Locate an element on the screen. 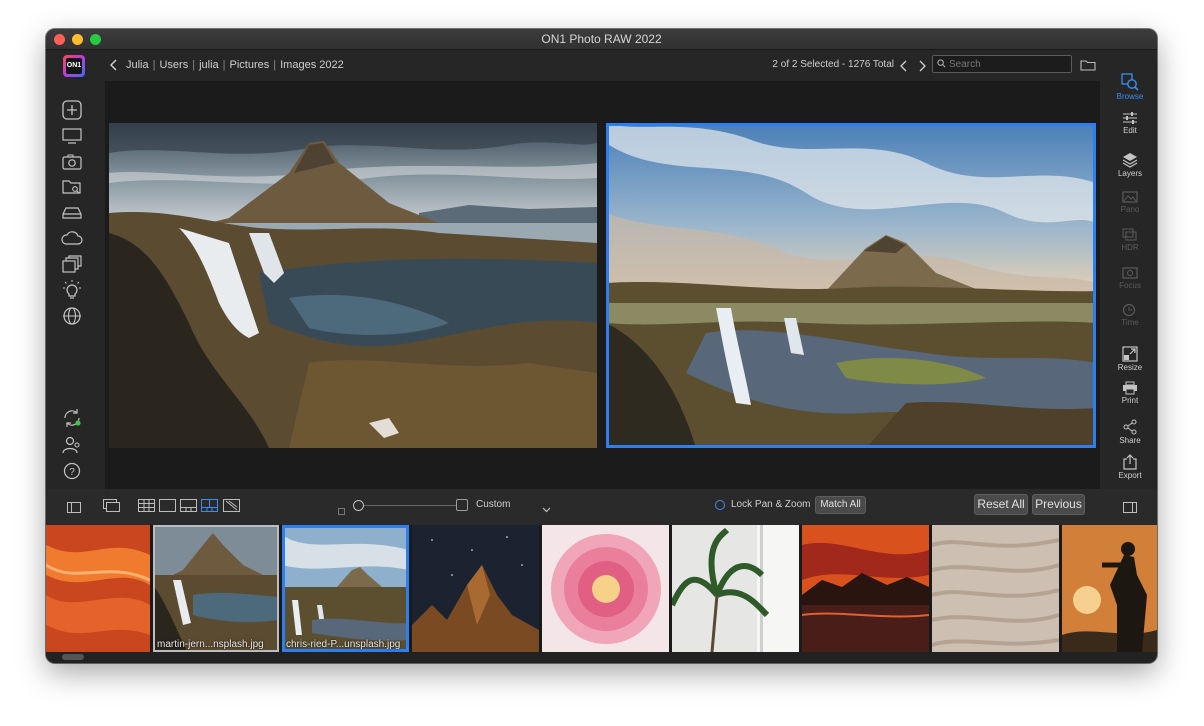 This screenshot has height=726, width=1204. filmstrip-scrollbar is located at coordinates (601, 657).